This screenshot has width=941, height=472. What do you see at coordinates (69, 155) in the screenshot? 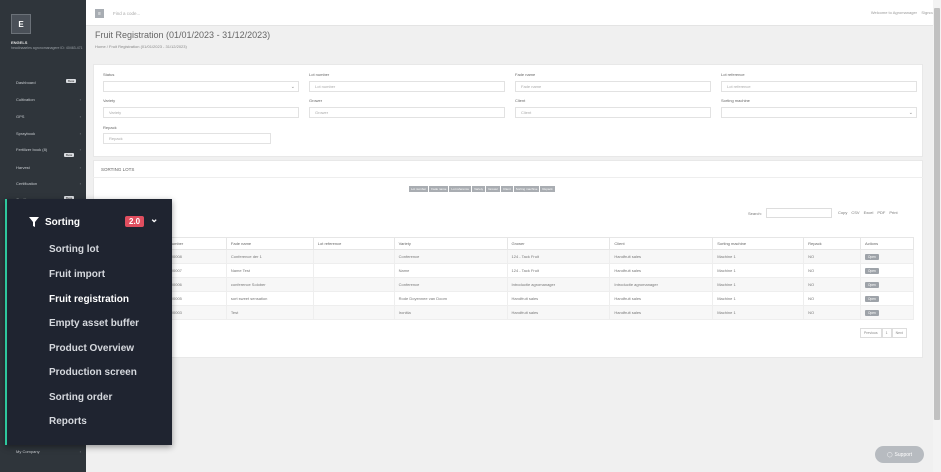
I see `beta-badge: Beta` at bounding box center [69, 155].